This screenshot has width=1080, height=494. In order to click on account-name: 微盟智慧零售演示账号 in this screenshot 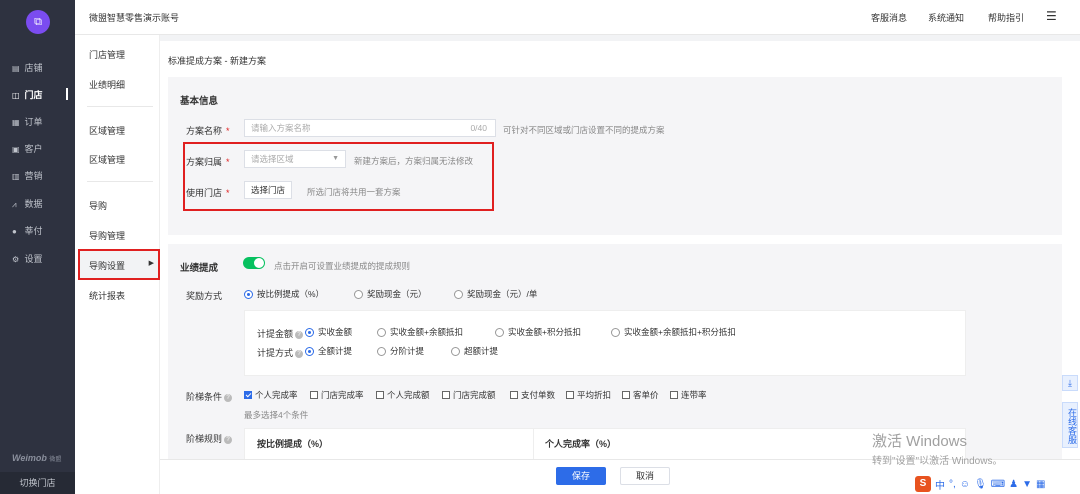, I will do `click(134, 18)`.